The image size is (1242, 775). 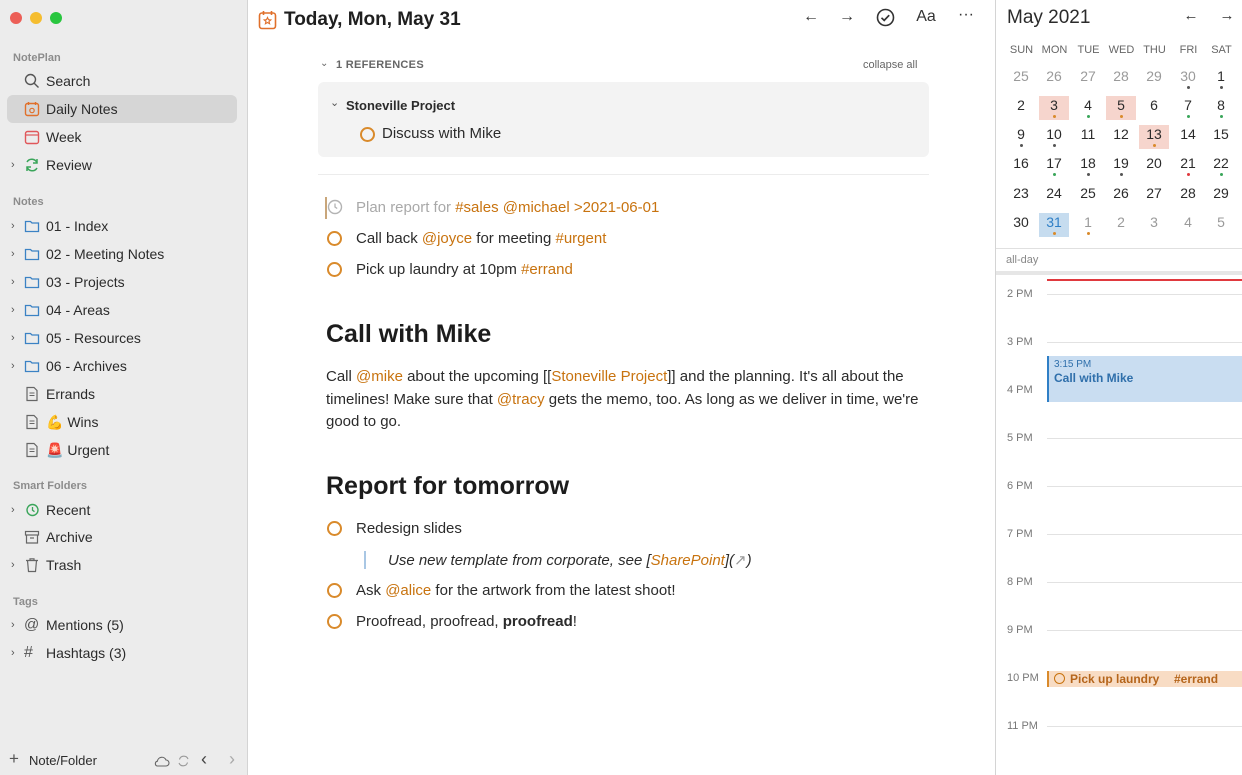 What do you see at coordinates (122, 81) in the screenshot?
I see `sidebar-item-search: Search` at bounding box center [122, 81].